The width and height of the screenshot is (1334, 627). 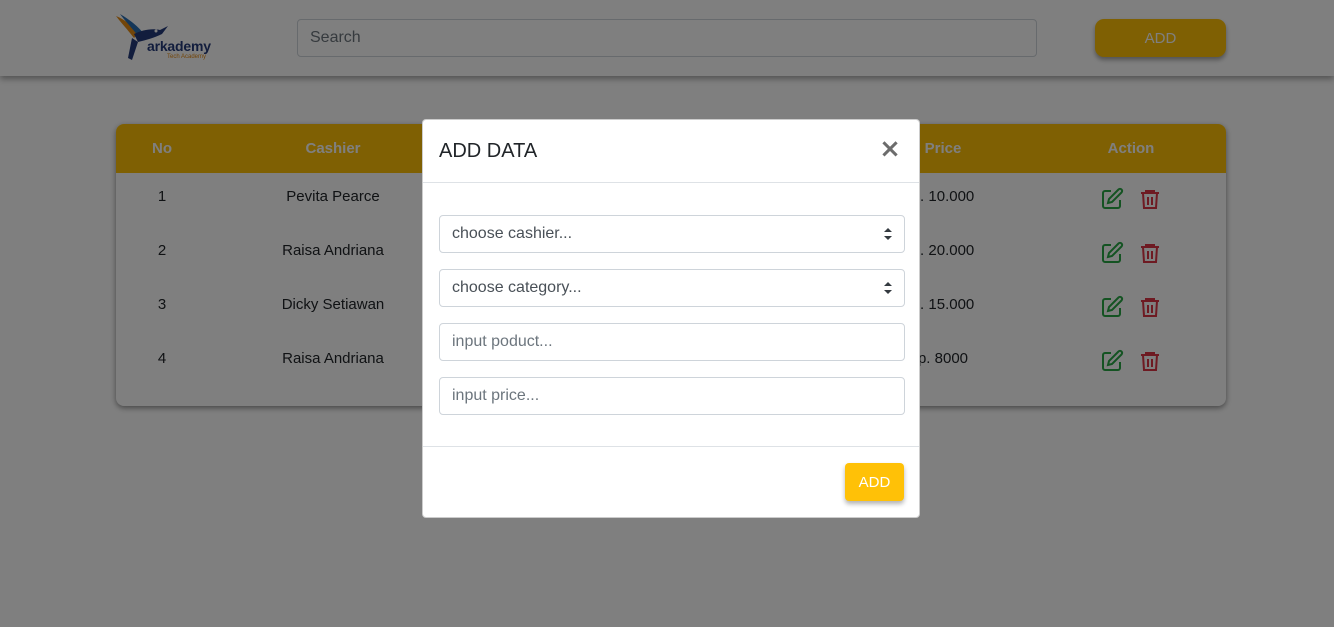 What do you see at coordinates (672, 342) in the screenshot?
I see `product-input` at bounding box center [672, 342].